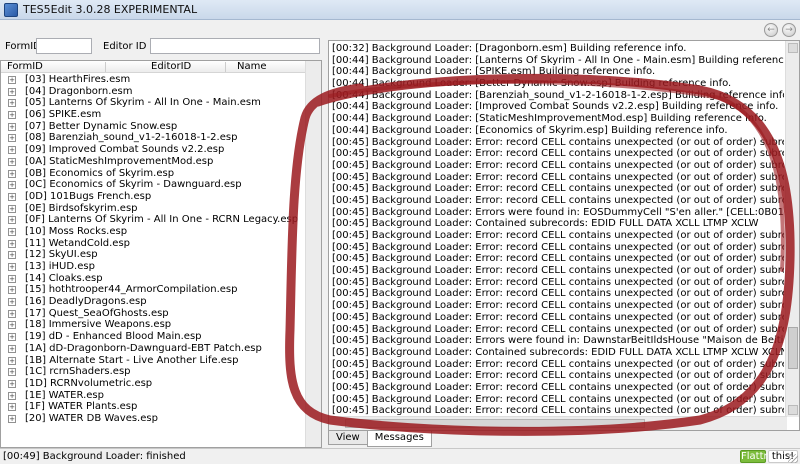 The height and width of the screenshot is (464, 800). What do you see at coordinates (154, 150) in the screenshot?
I see `tree-item: + [09] Improved Combat Sounds v2.2.esp` at bounding box center [154, 150].